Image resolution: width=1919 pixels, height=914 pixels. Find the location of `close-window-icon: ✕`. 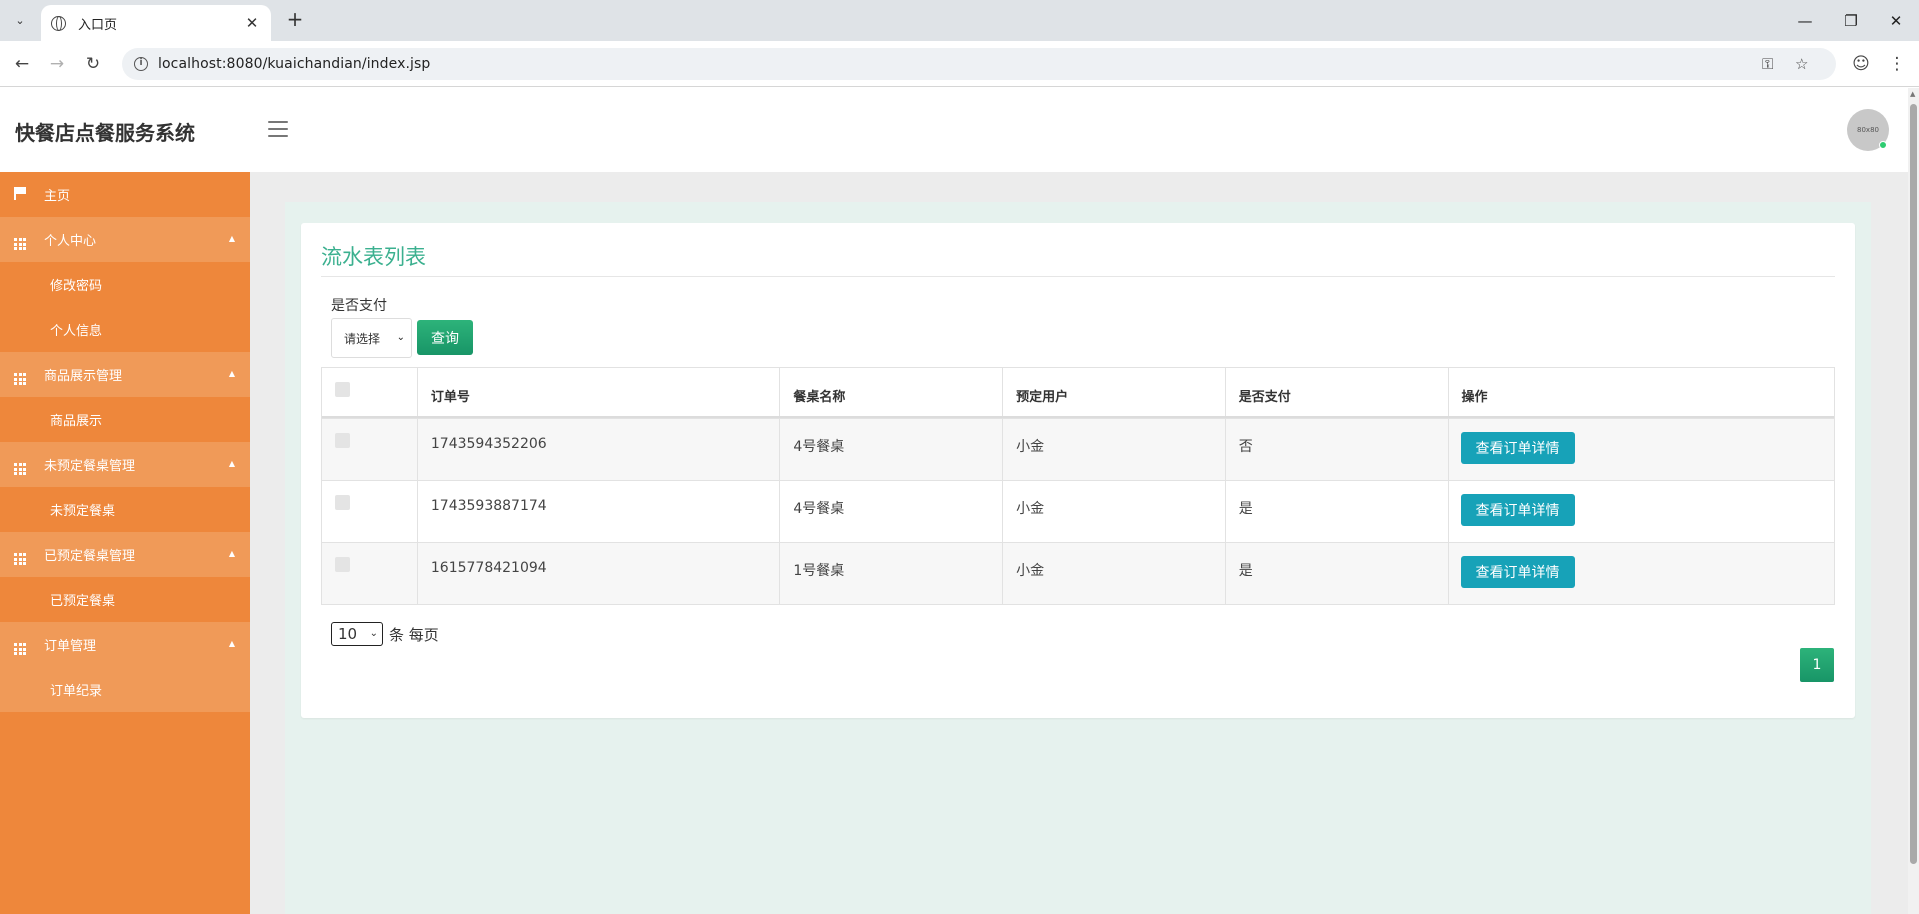

close-window-icon: ✕ is located at coordinates (1896, 20).